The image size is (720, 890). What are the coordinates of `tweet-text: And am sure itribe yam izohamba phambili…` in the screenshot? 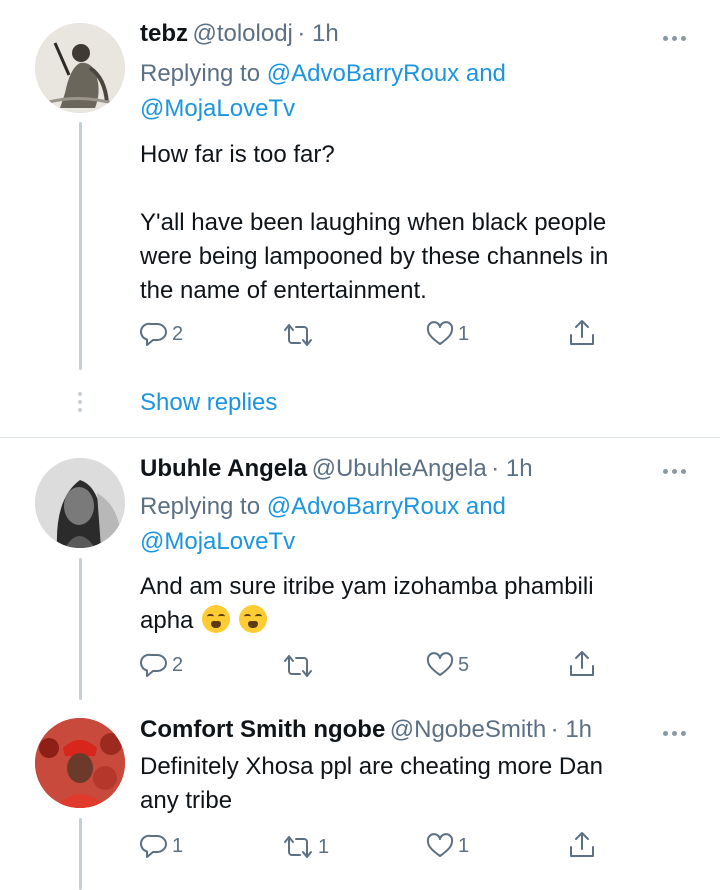 It's located at (420, 604).